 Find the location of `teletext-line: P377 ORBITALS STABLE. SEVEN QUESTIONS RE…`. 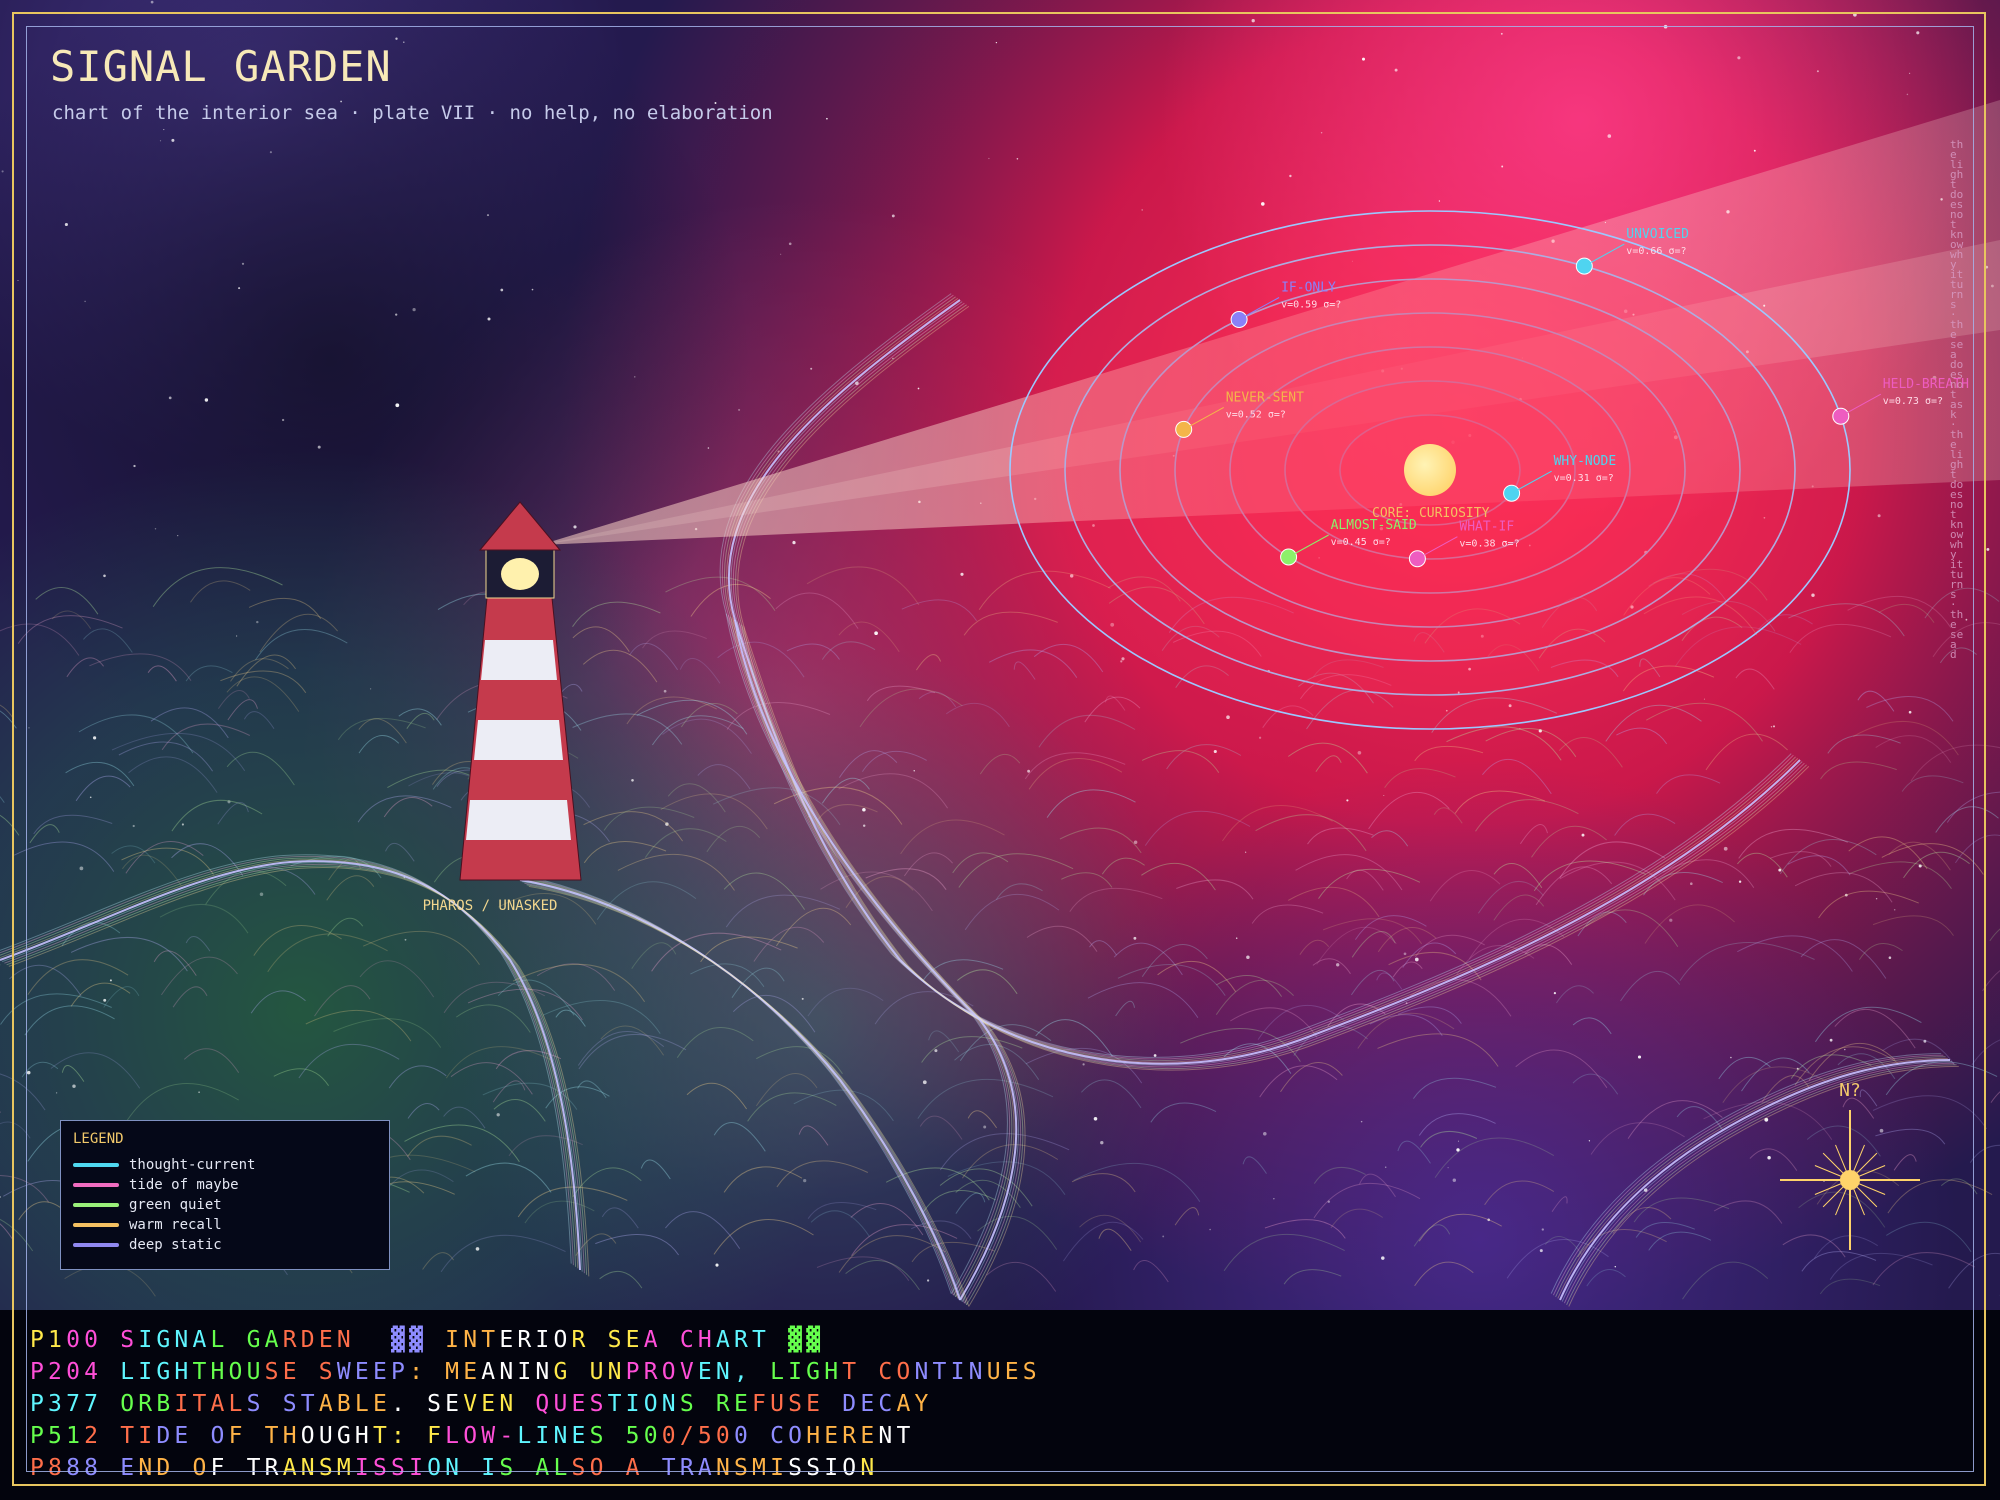

teletext-line: P377 ORBITALS STABLE. SEVEN QUESTIONS RE… is located at coordinates (1015, 1404).